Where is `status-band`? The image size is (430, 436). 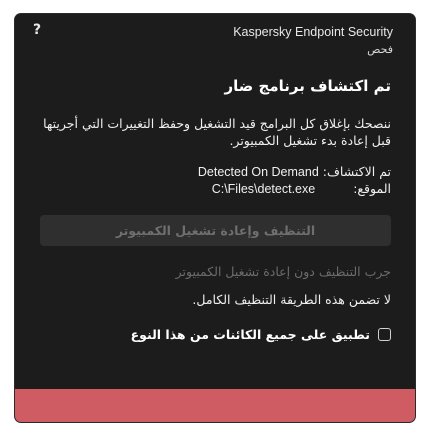 status-band is located at coordinates (215, 405).